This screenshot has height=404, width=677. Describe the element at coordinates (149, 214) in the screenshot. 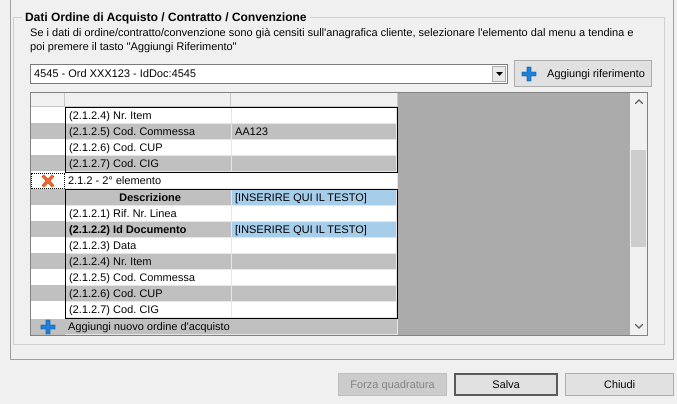

I see `field-label: (2.1.2.1) Rif. Nr. Linea` at that location.